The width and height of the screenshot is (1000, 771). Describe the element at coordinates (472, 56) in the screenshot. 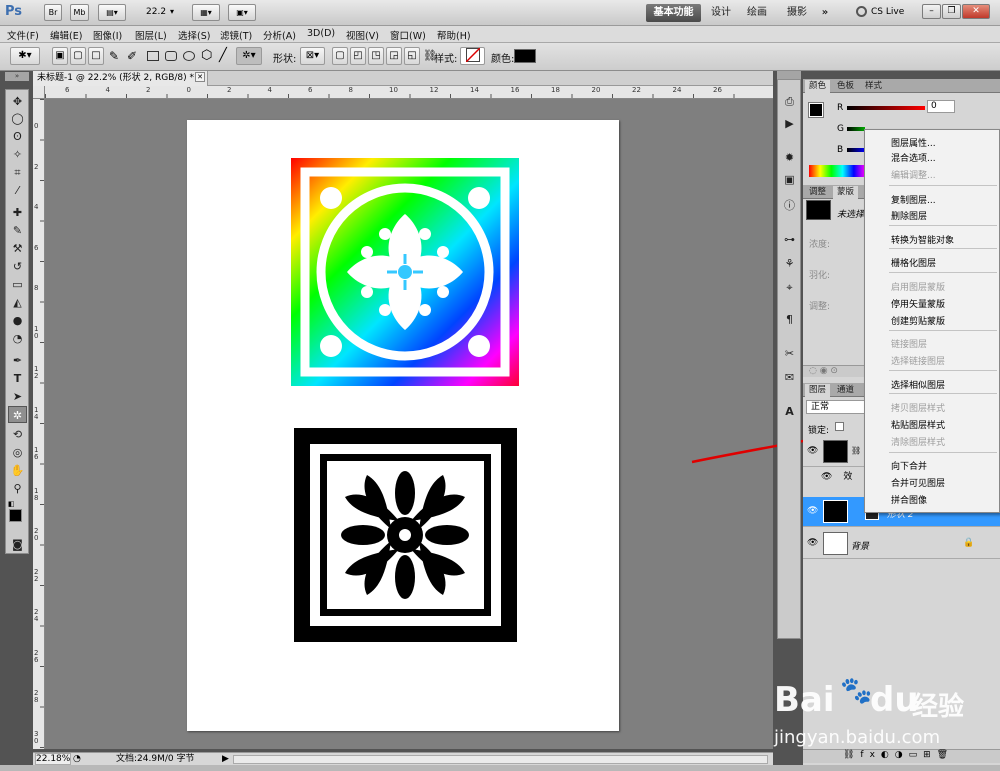

I see `style-picker` at that location.